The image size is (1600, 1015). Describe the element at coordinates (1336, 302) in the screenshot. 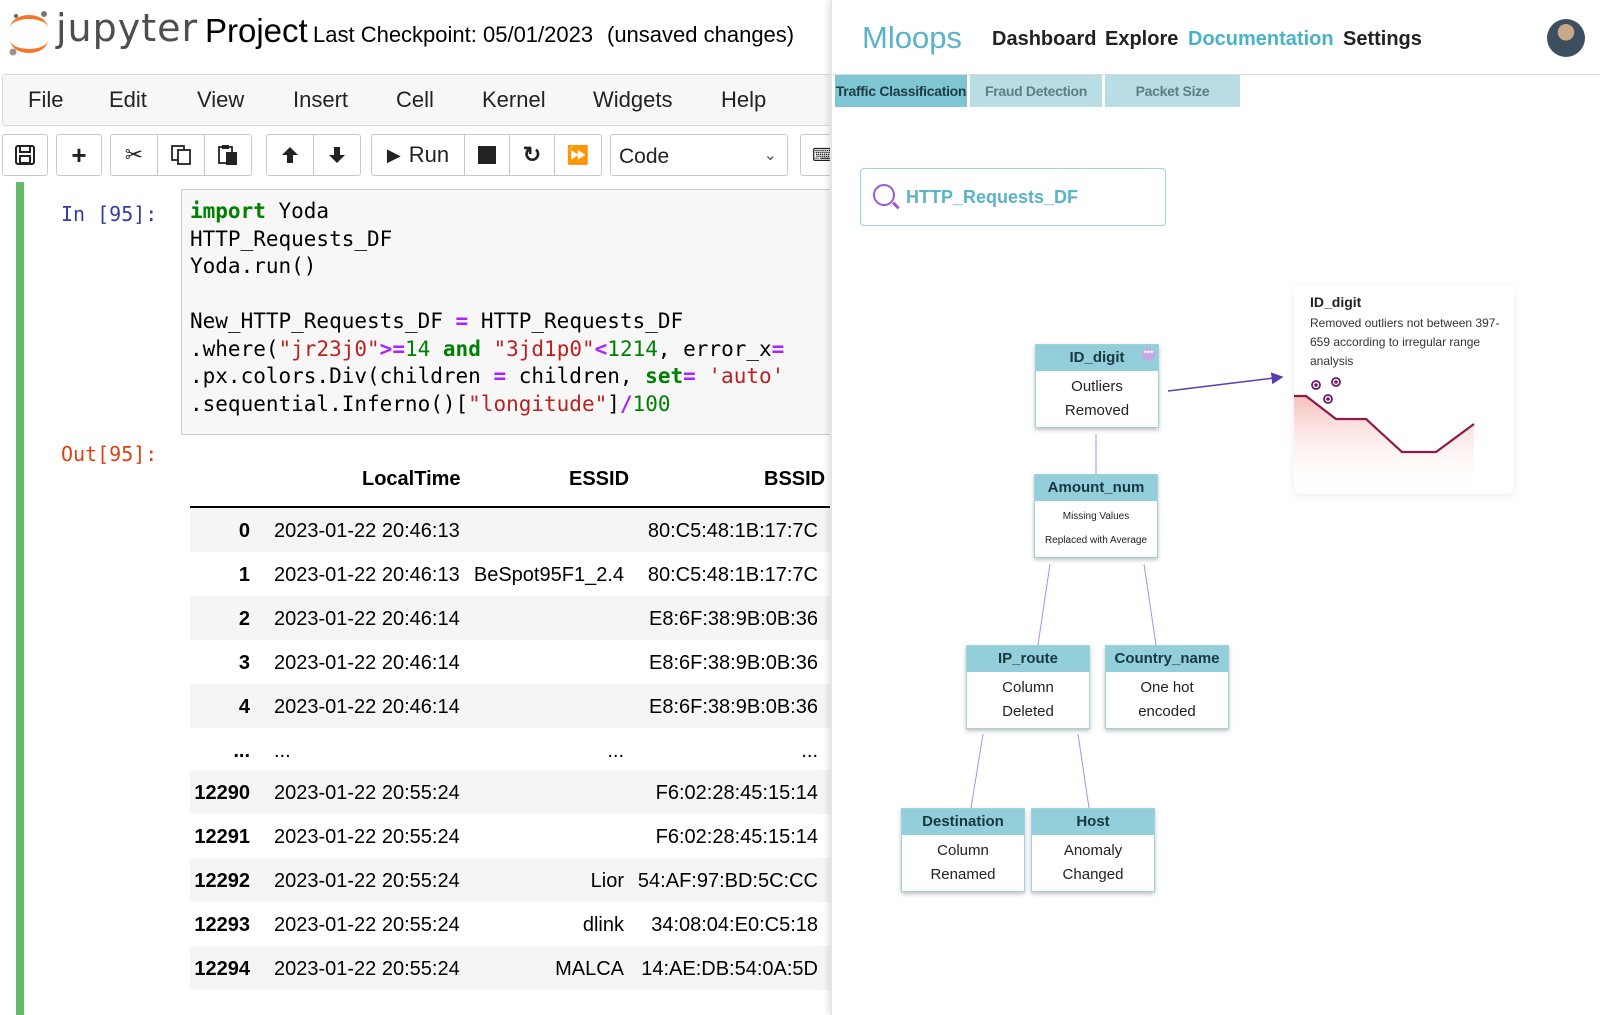

I see `tooltip-title: ID_digit` at that location.